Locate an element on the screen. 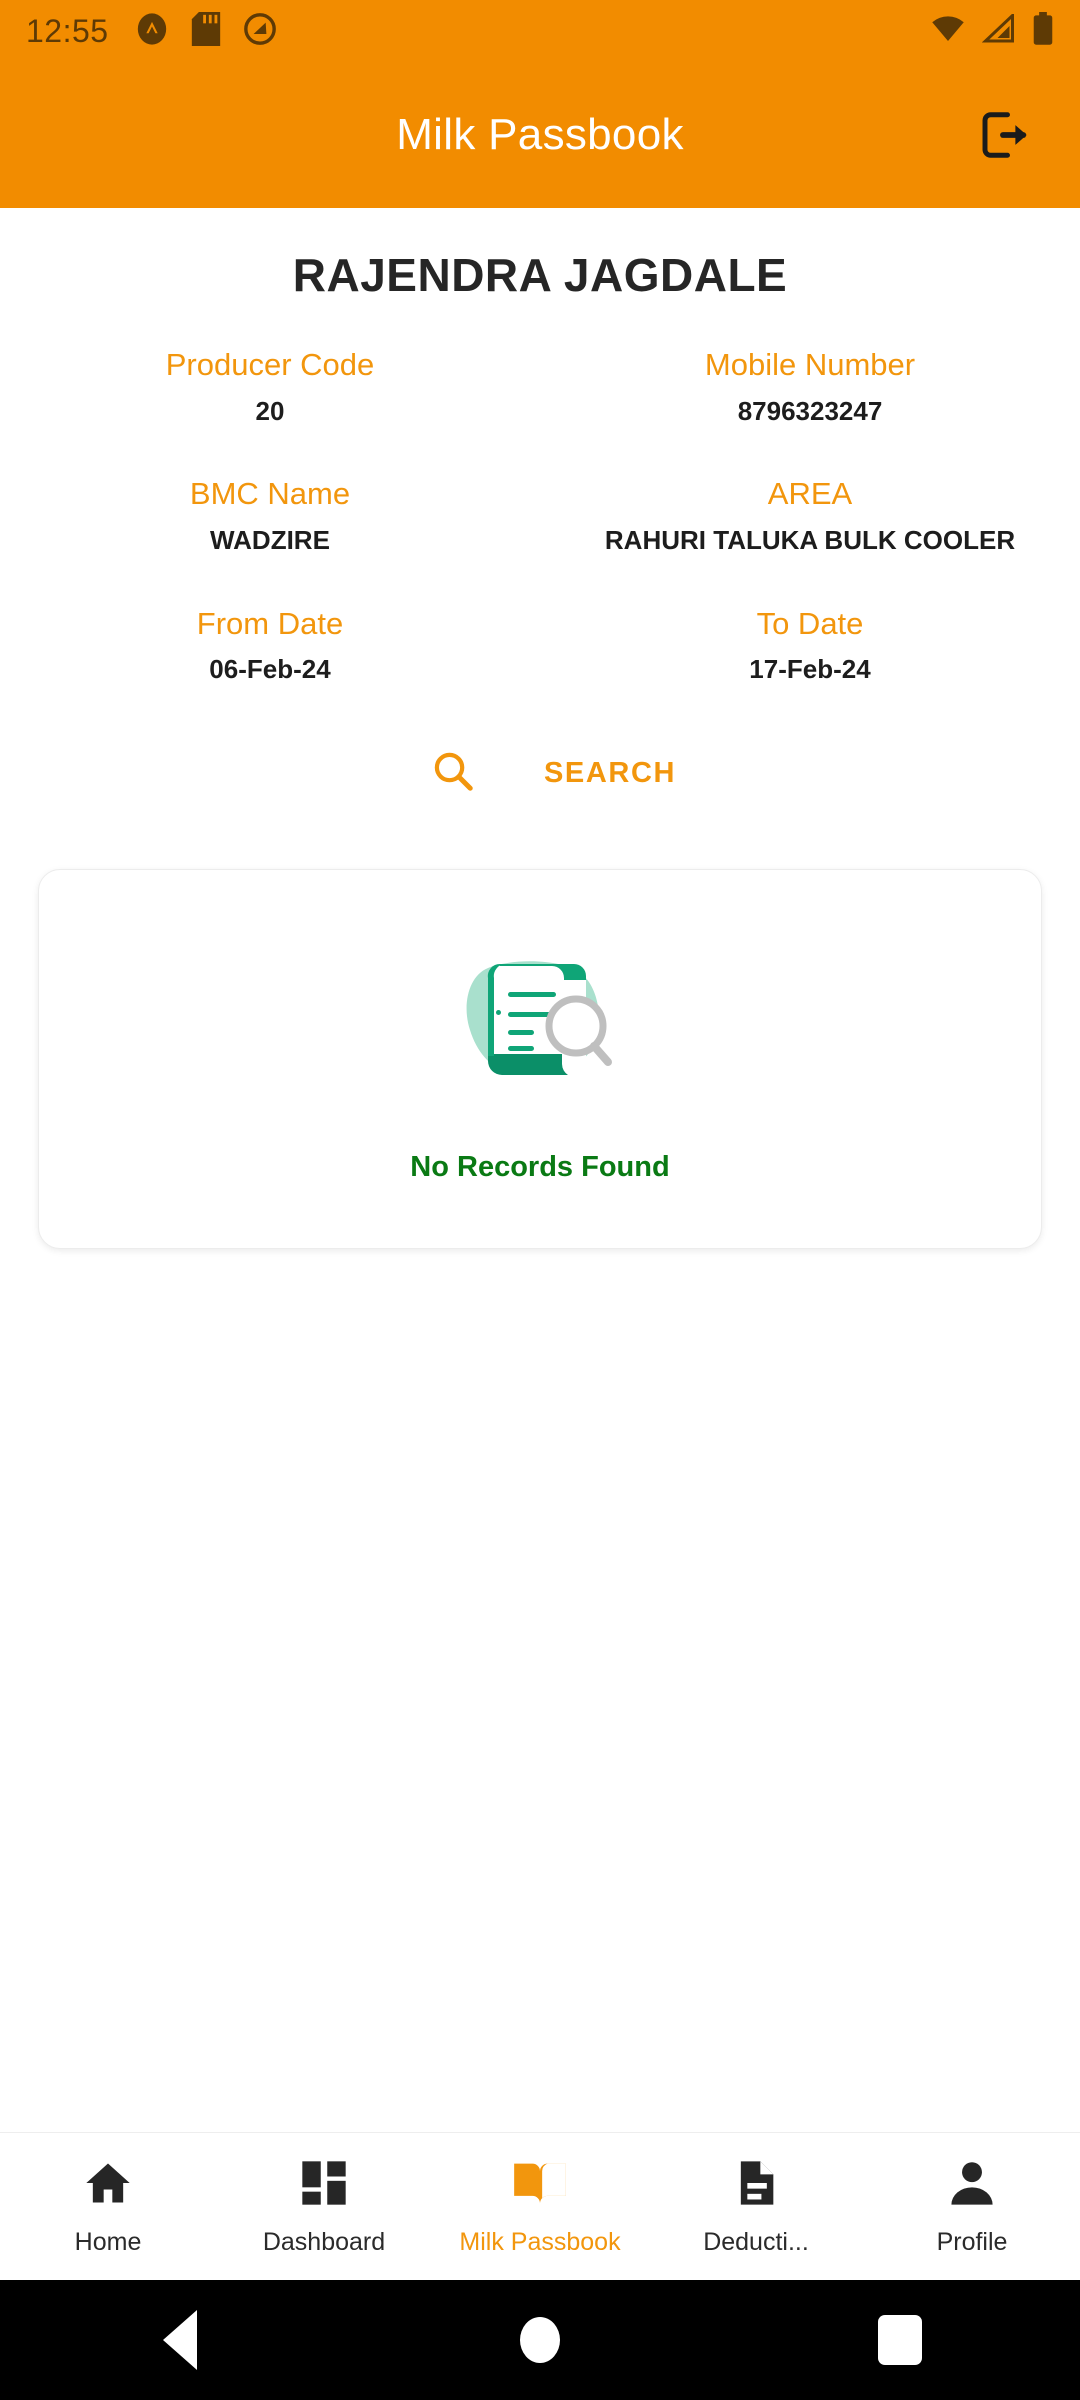 This screenshot has width=1080, height=2400. page-title: Milk Passbook is located at coordinates (540, 134).